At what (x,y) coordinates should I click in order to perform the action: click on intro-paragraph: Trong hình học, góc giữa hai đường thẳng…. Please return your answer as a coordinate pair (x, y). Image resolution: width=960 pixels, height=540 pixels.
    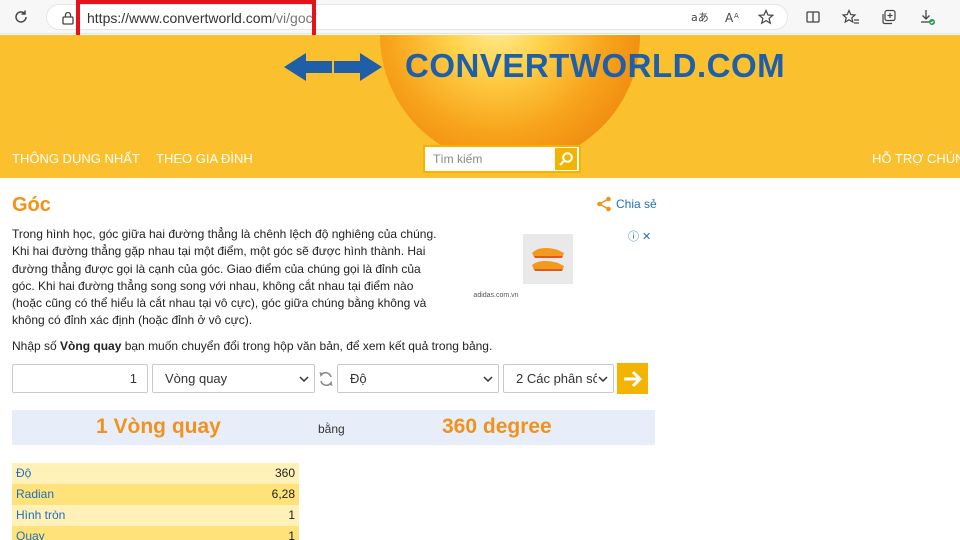
    Looking at the image, I should click on (227, 278).